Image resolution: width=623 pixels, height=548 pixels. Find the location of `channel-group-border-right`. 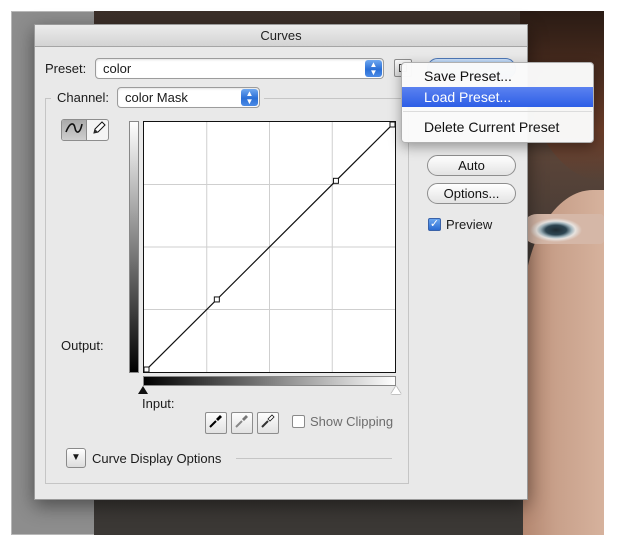

channel-group-border-right is located at coordinates (336, 98).